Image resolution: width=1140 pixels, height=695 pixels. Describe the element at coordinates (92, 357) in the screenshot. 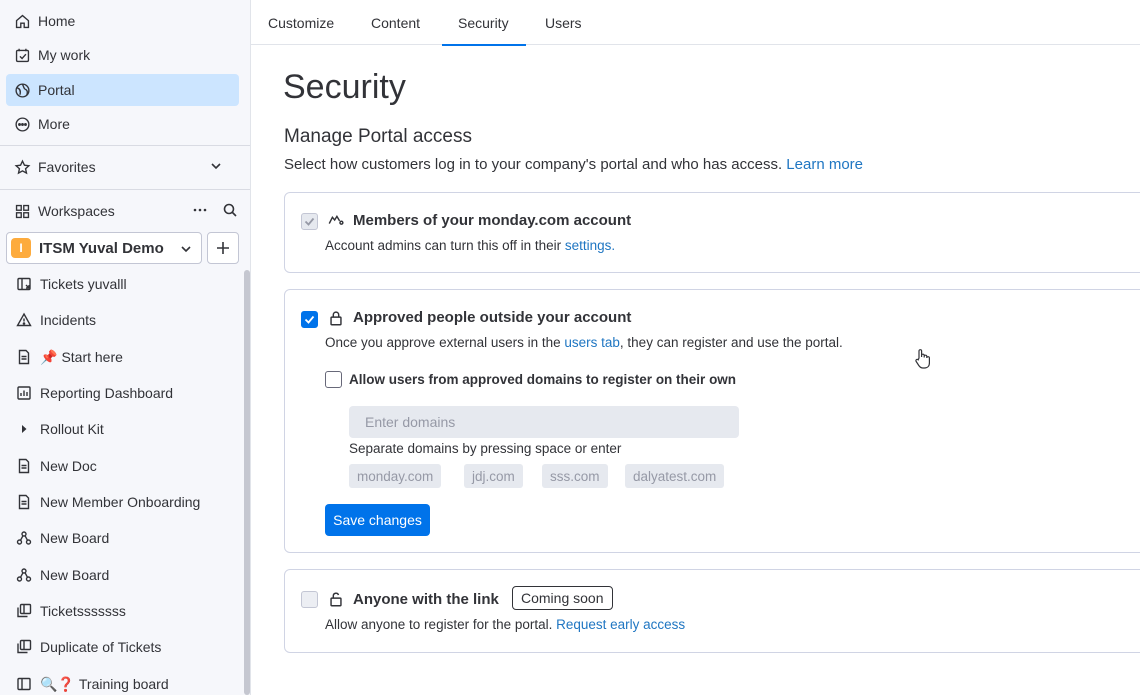

I see `board-label: Start here` at that location.